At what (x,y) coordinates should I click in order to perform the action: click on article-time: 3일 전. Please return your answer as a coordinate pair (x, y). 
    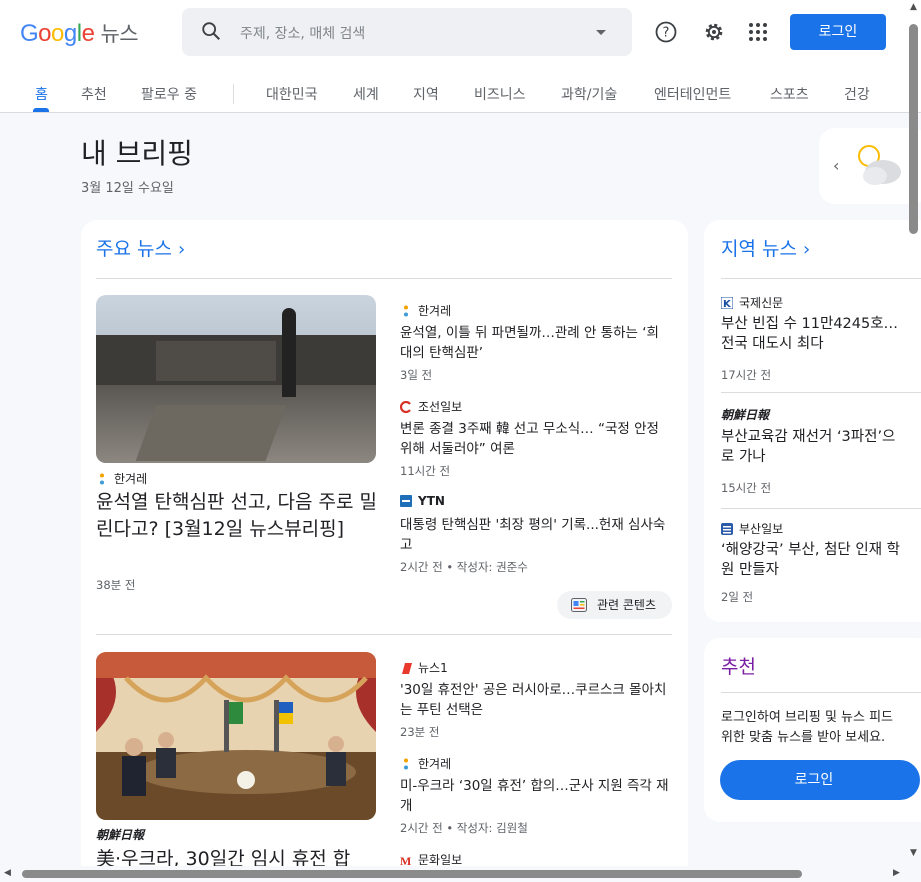
    Looking at the image, I should click on (416, 375).